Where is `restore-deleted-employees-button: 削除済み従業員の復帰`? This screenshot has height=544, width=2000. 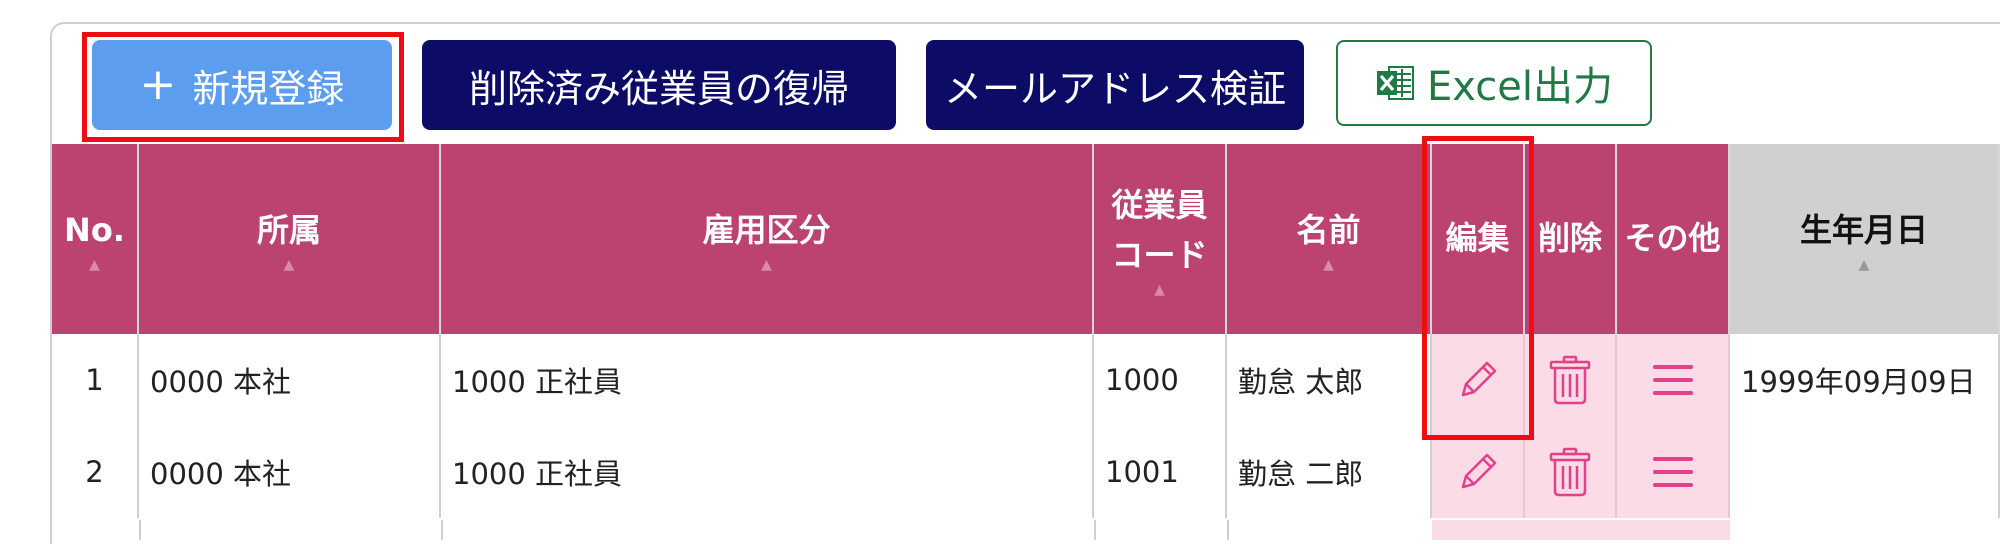
restore-deleted-employees-button: 削除済み従業員の復帰 is located at coordinates (659, 85).